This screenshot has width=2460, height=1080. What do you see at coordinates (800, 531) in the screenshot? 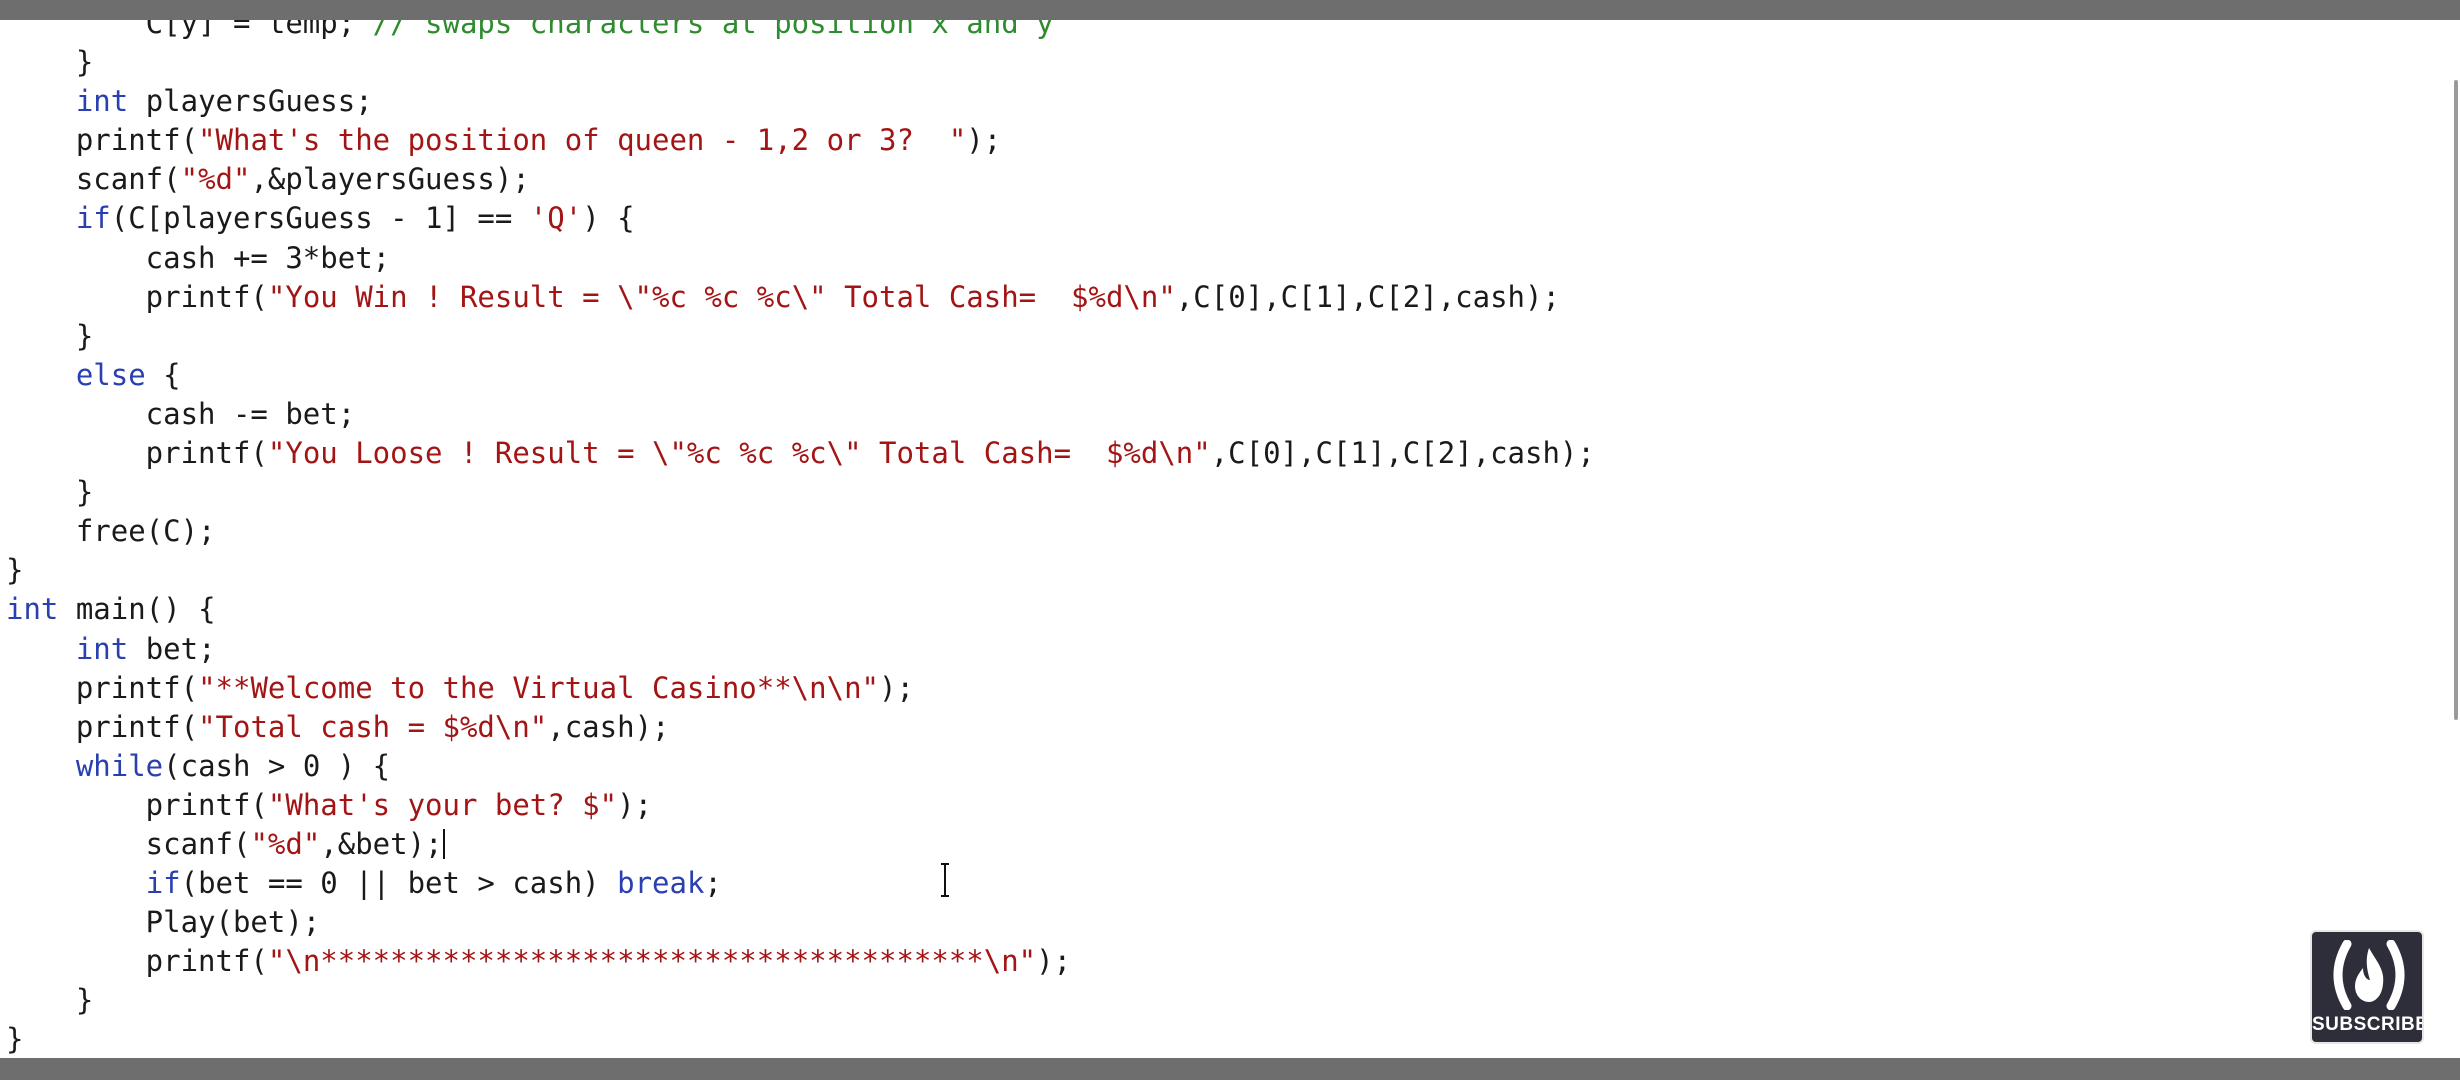
I see `code-line: free(C);` at bounding box center [800, 531].